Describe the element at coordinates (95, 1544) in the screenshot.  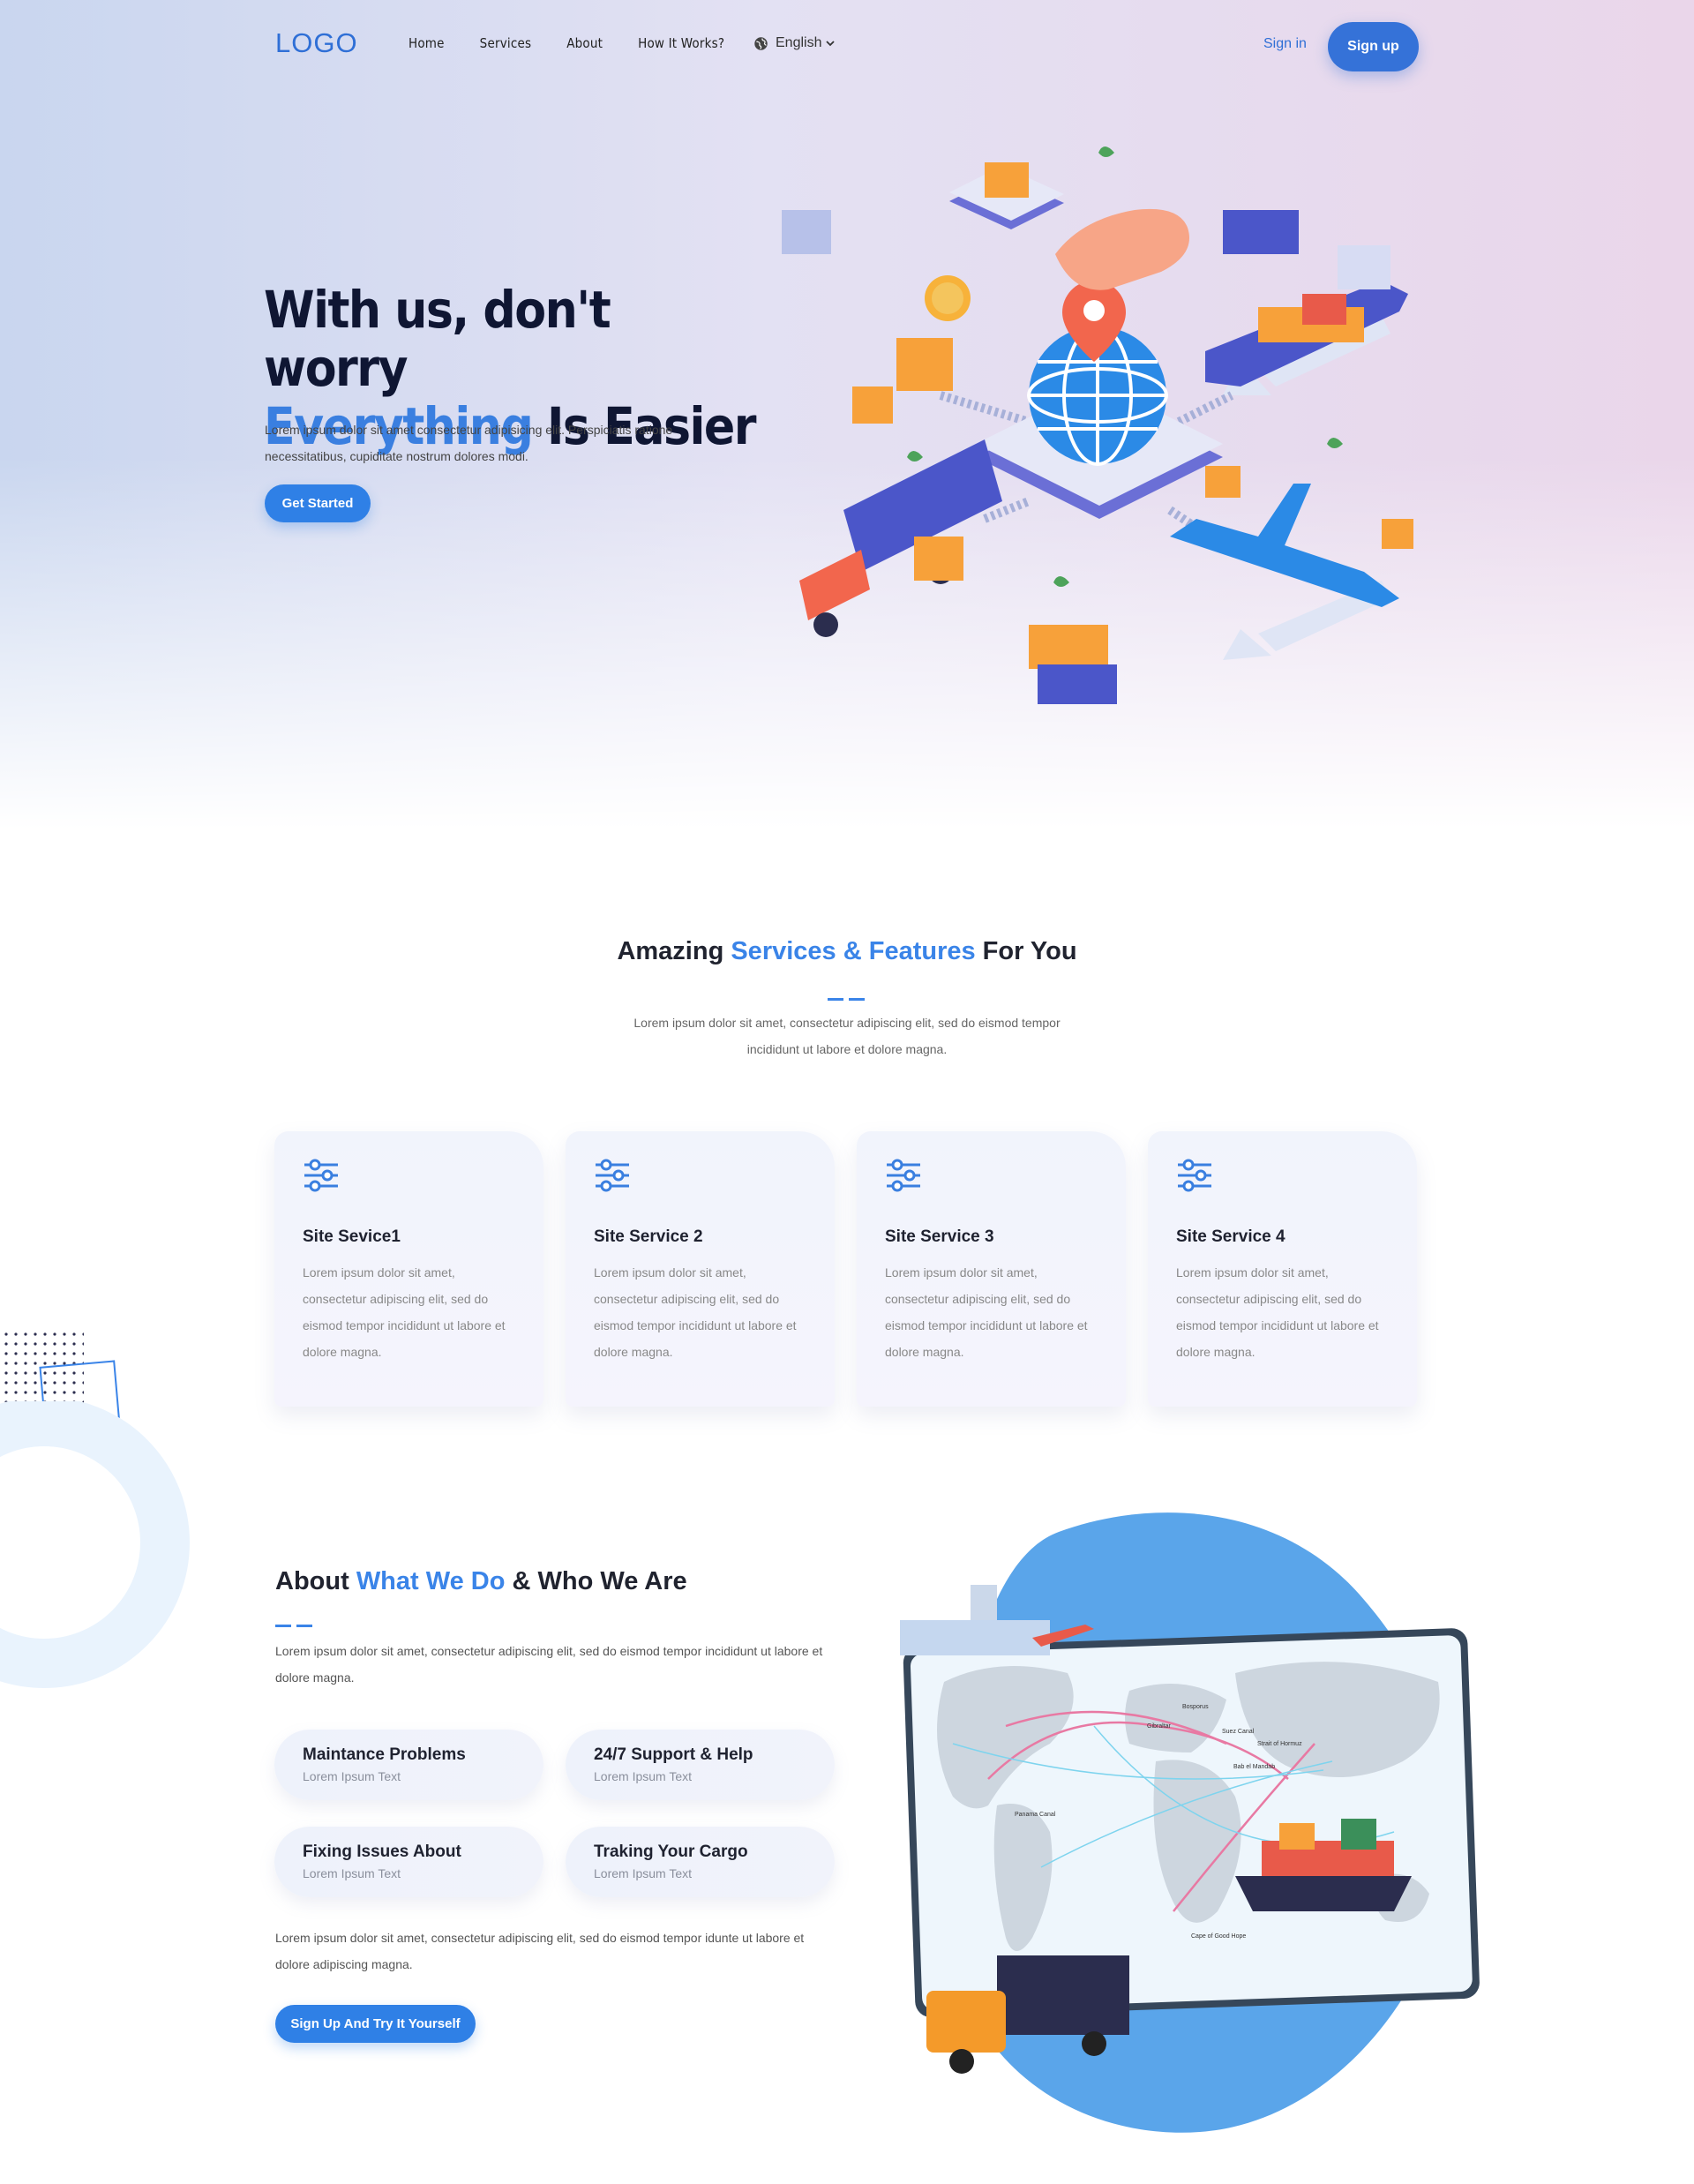
I see `ring-decoration` at that location.